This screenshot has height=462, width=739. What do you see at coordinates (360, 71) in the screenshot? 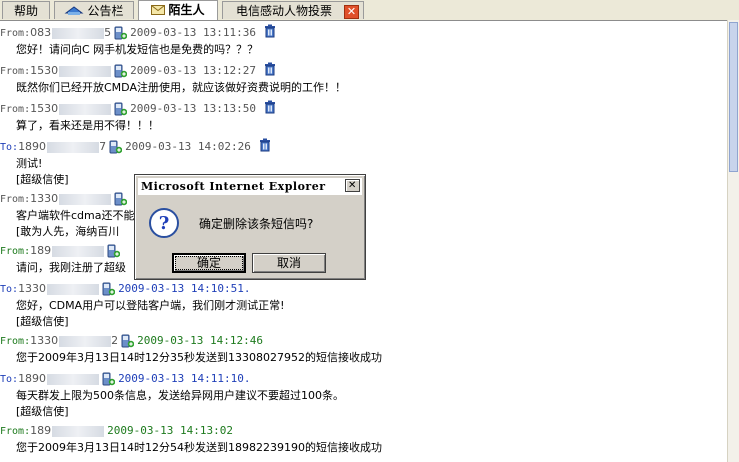
I see `message-header: From:1530 2009-03-13 13:12:27` at bounding box center [360, 71].